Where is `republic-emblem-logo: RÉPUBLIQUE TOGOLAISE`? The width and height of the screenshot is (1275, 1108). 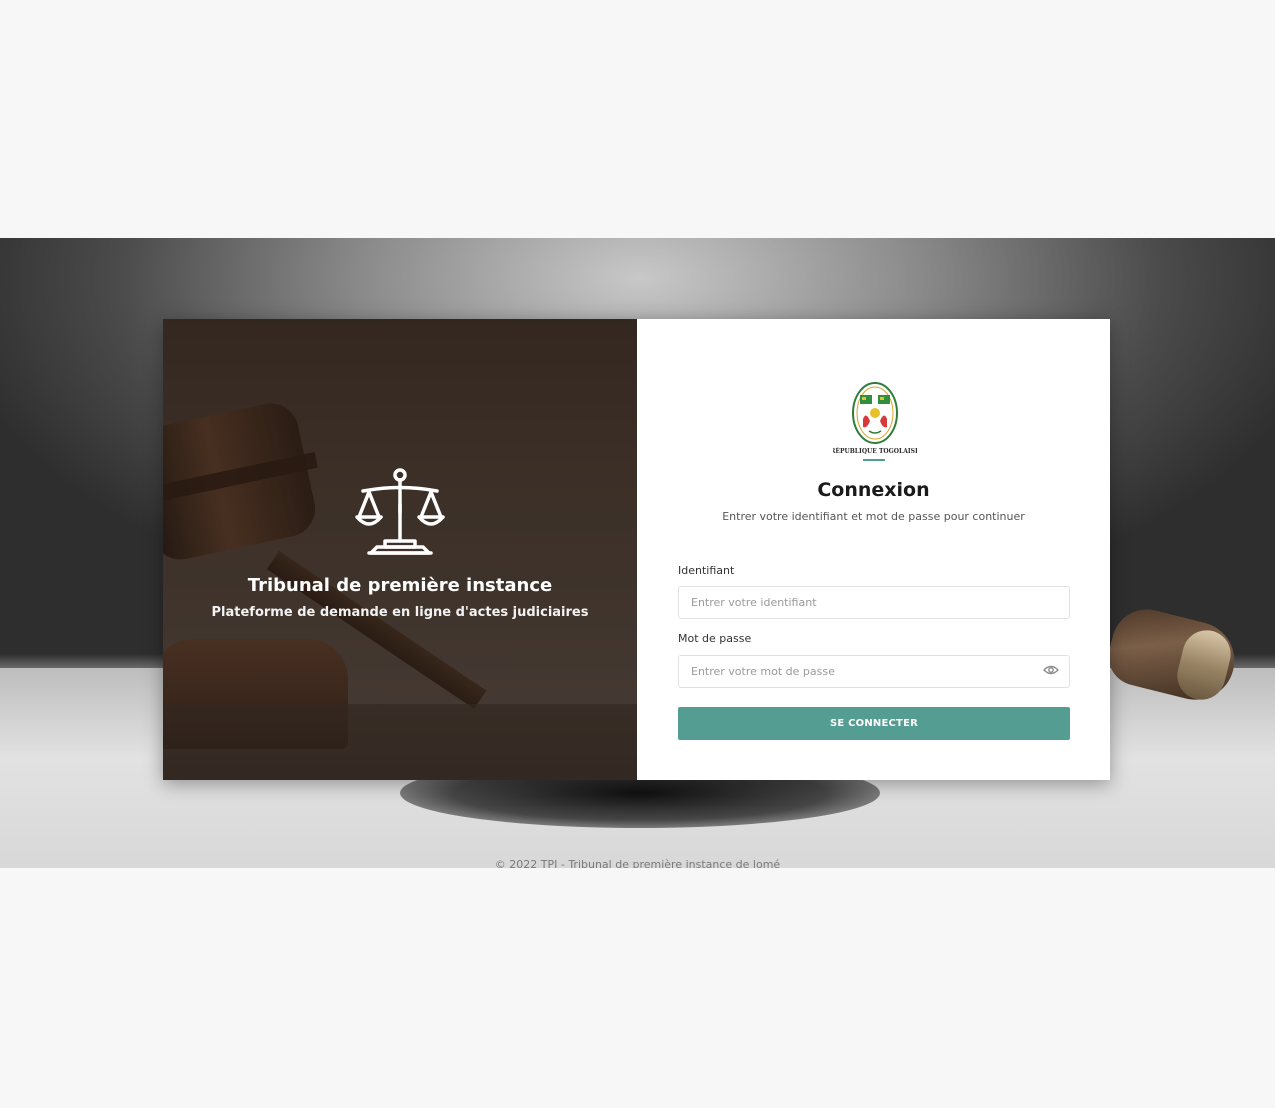
republic-emblem-logo: RÉPUBLIQUE TOGOLAISE is located at coordinates (875, 418).